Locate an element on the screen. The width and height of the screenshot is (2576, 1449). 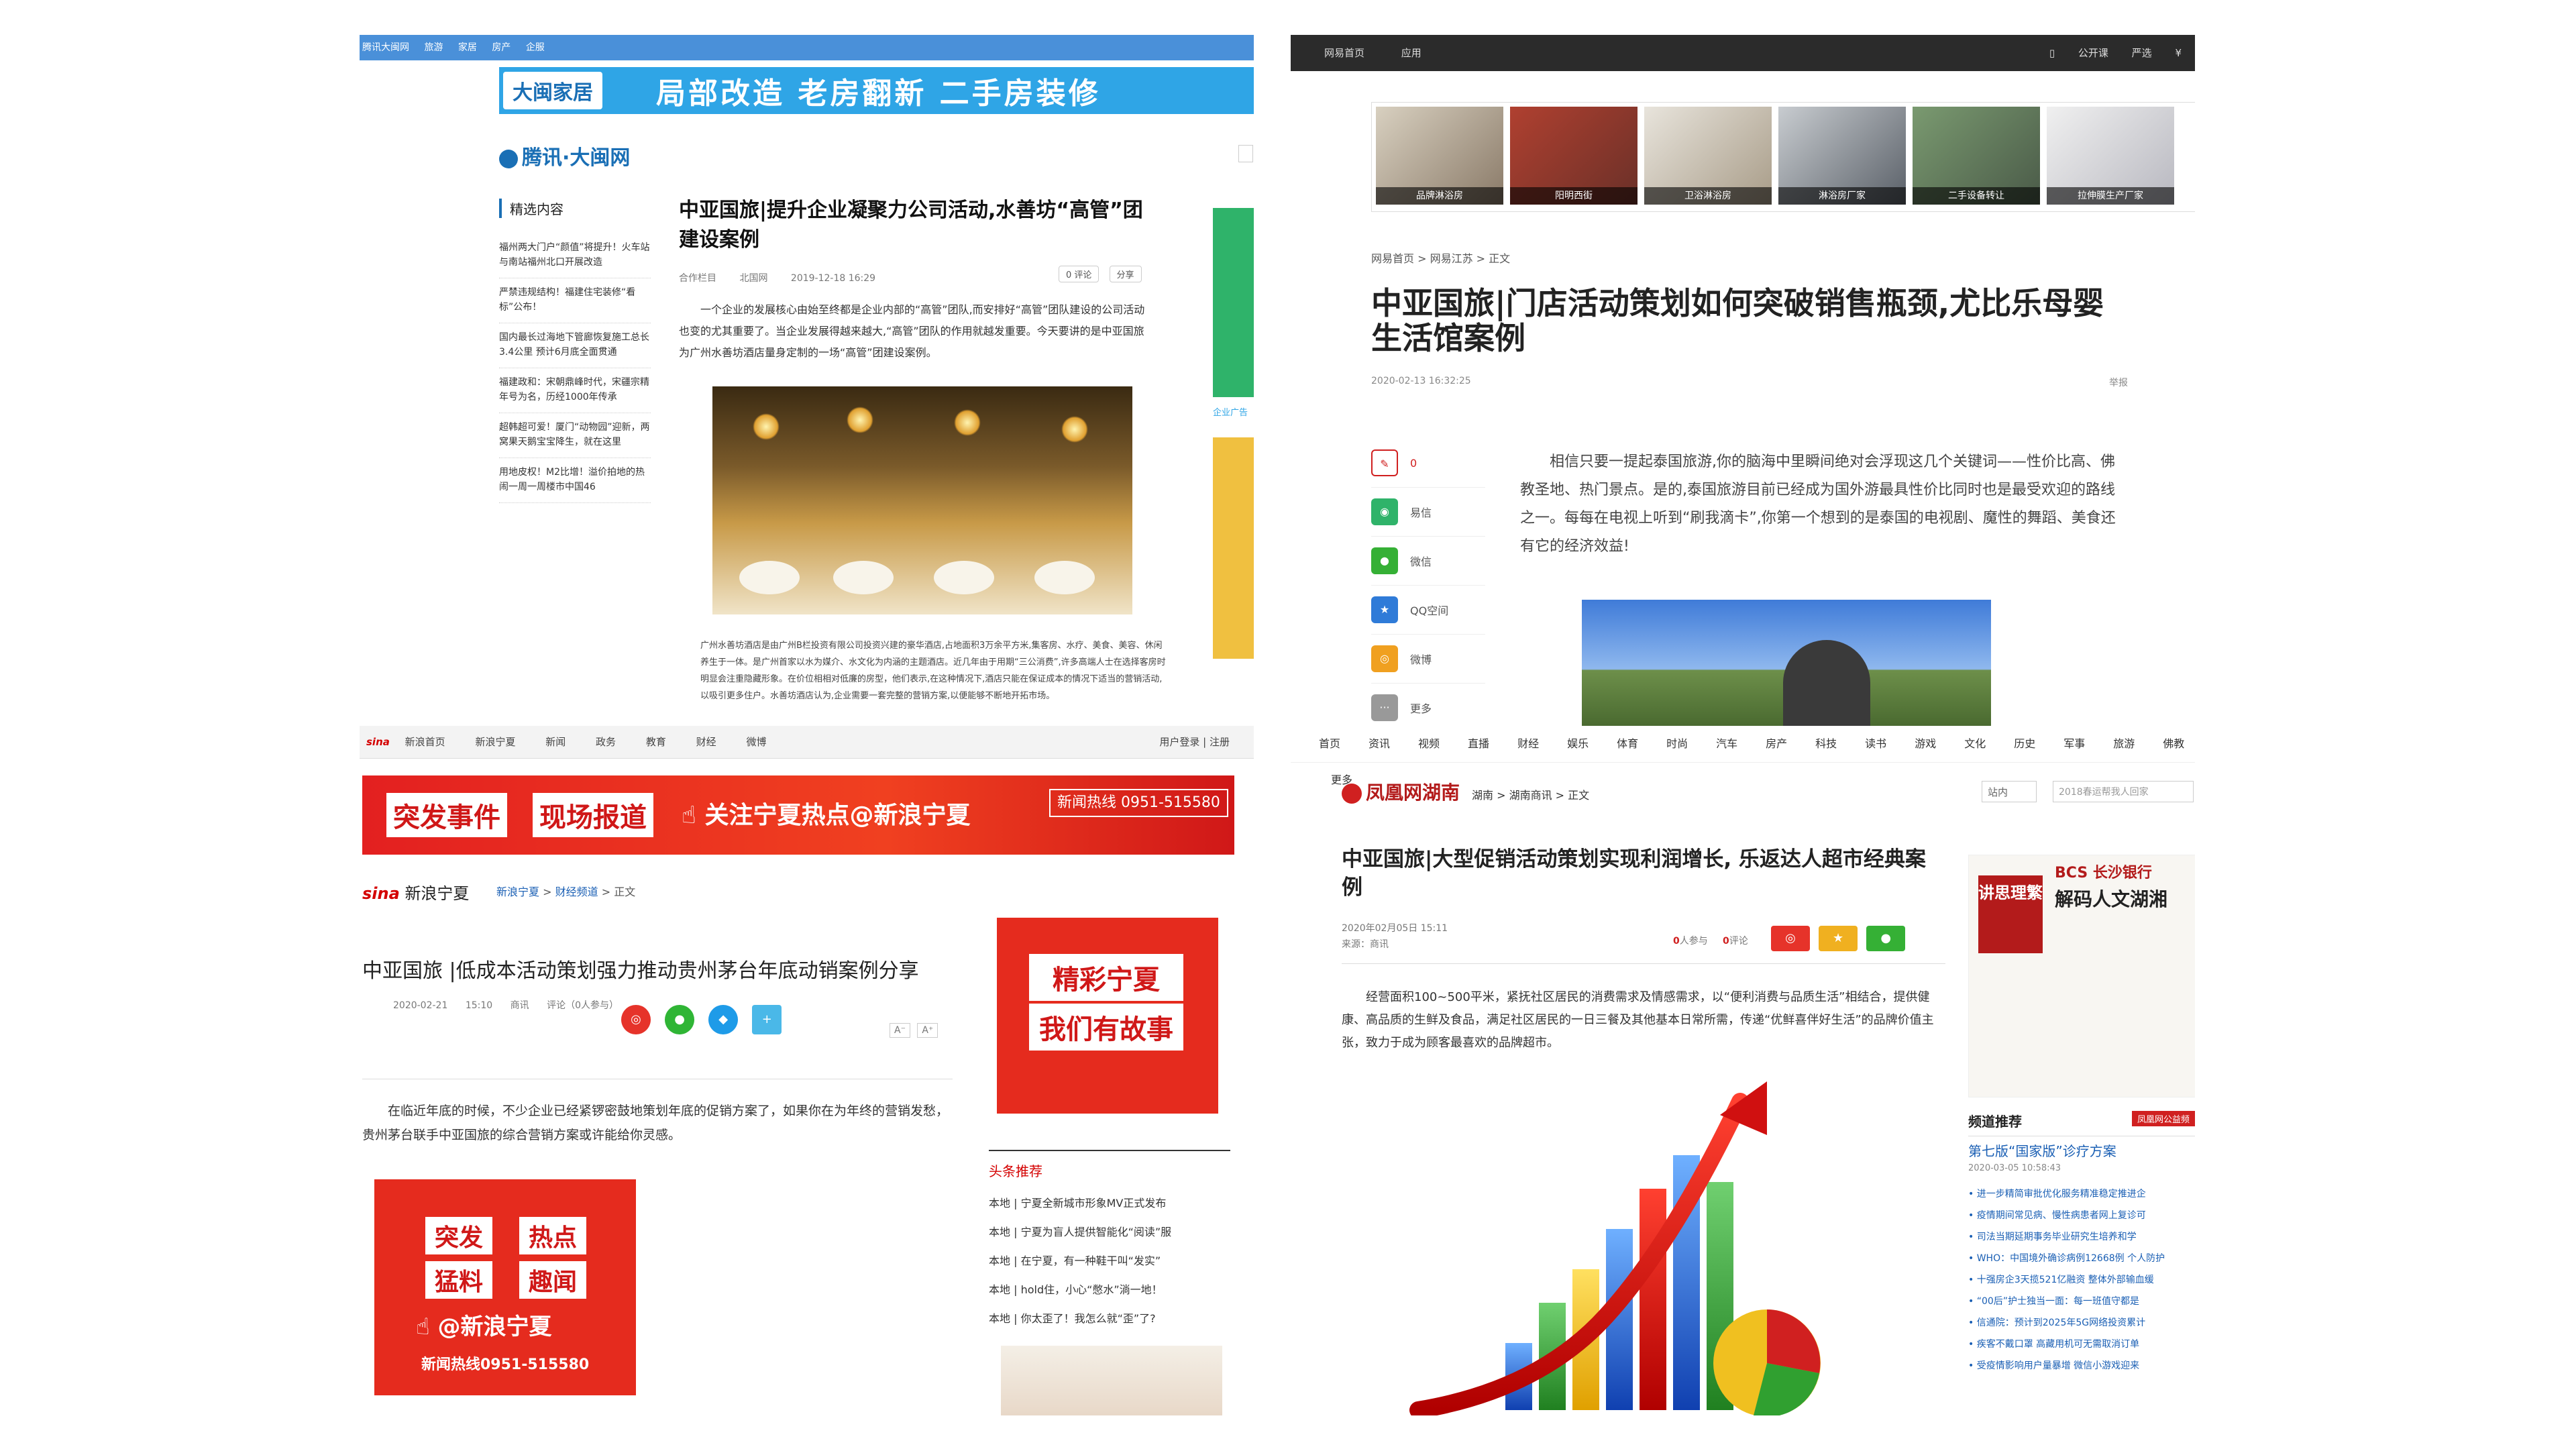
topbar-link: ¥ is located at coordinates (2178, 53).